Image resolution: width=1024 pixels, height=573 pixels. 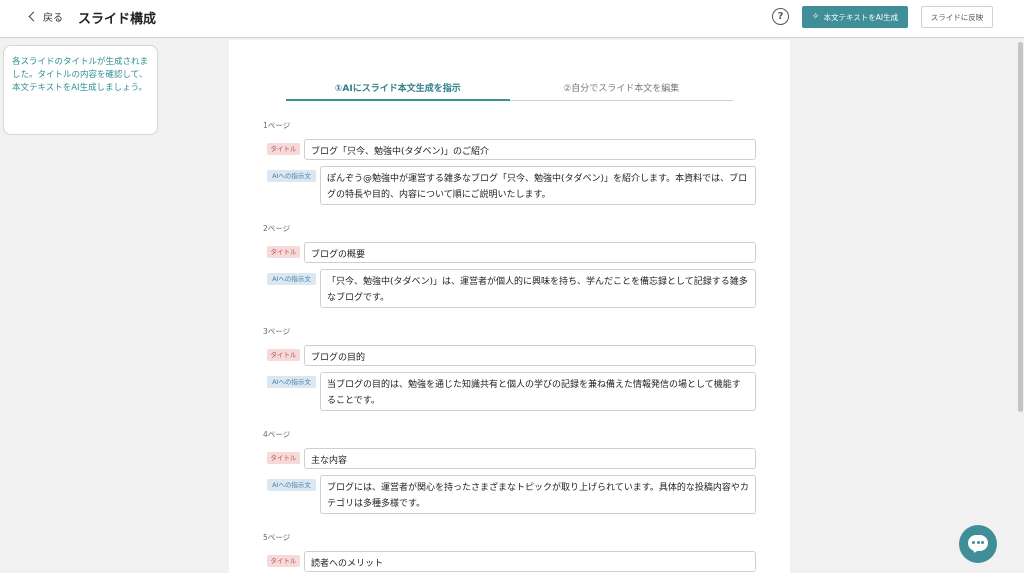 I want to click on generate-body-ai-label: 本文テキストをAI生成, so click(x=861, y=17).